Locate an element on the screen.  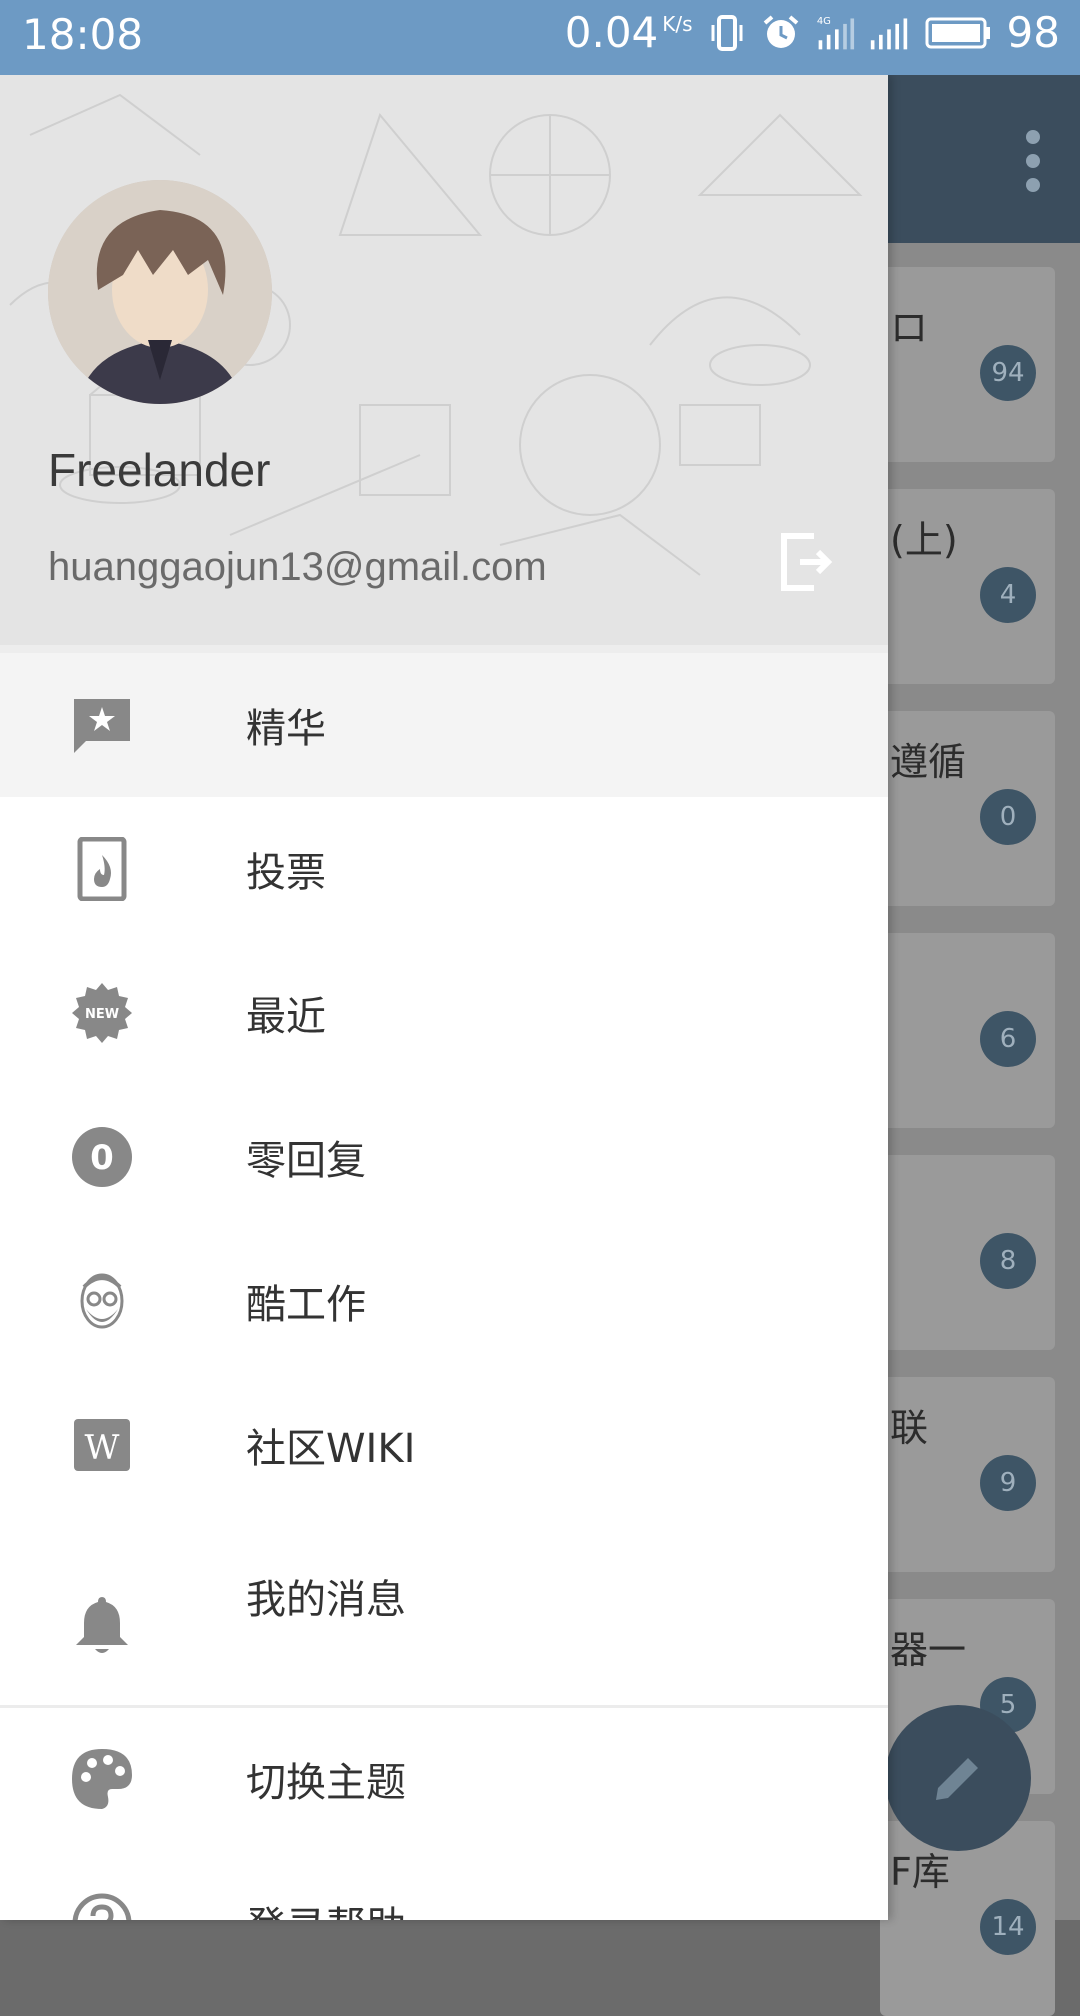
header-divider is located at coordinates (444, 649).